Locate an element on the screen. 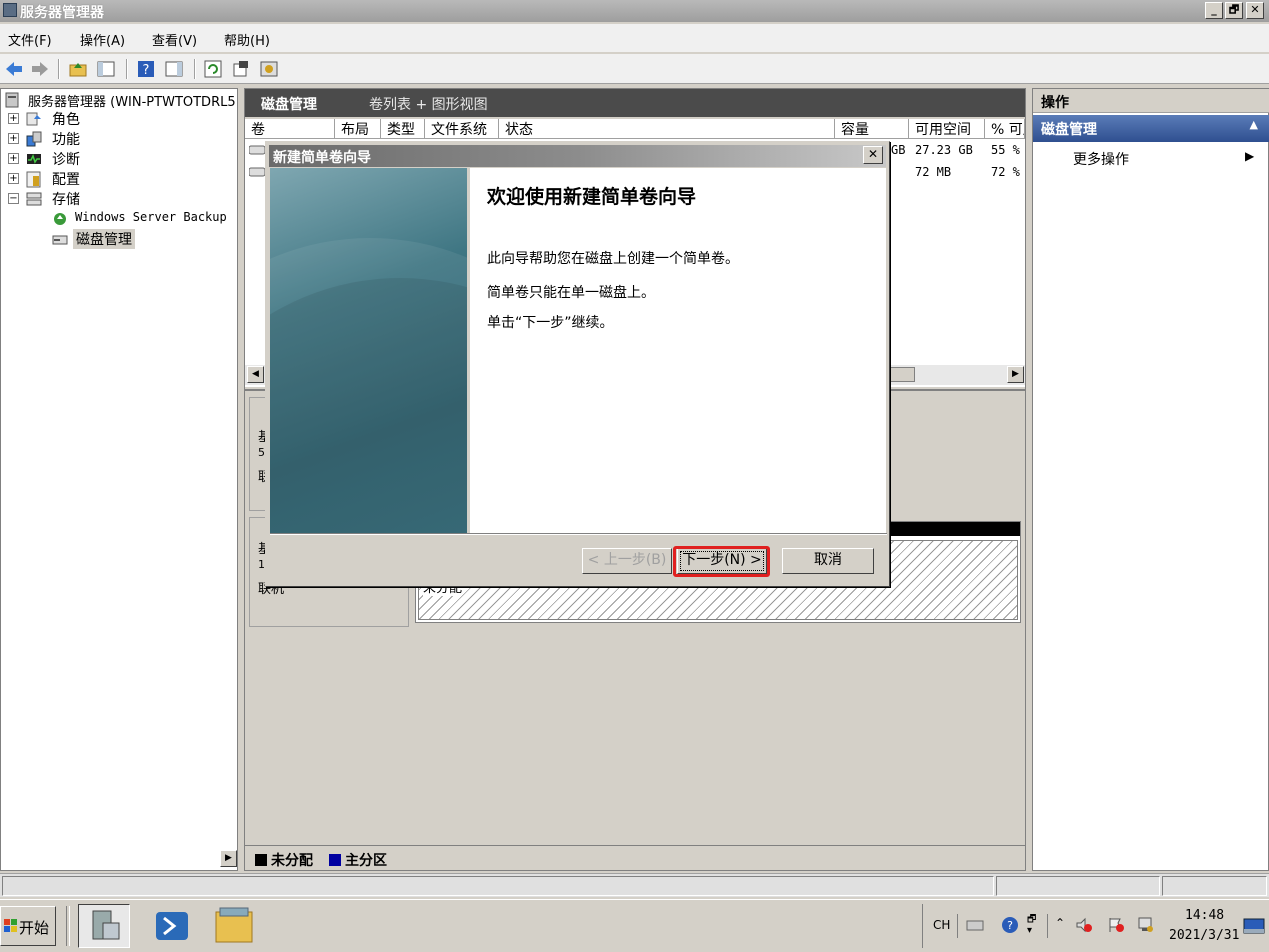 The width and height of the screenshot is (1269, 952). toolbar: ? is located at coordinates (634, 69).